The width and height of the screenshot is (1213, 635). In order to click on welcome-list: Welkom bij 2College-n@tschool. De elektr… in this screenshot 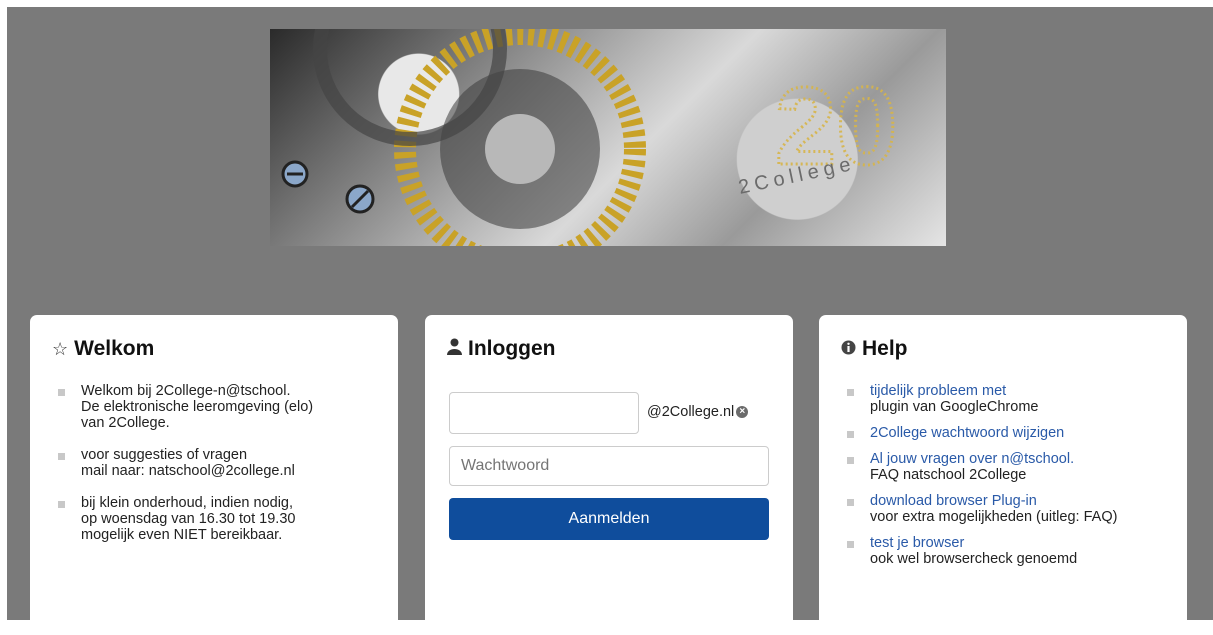, I will do `click(220, 471)`.